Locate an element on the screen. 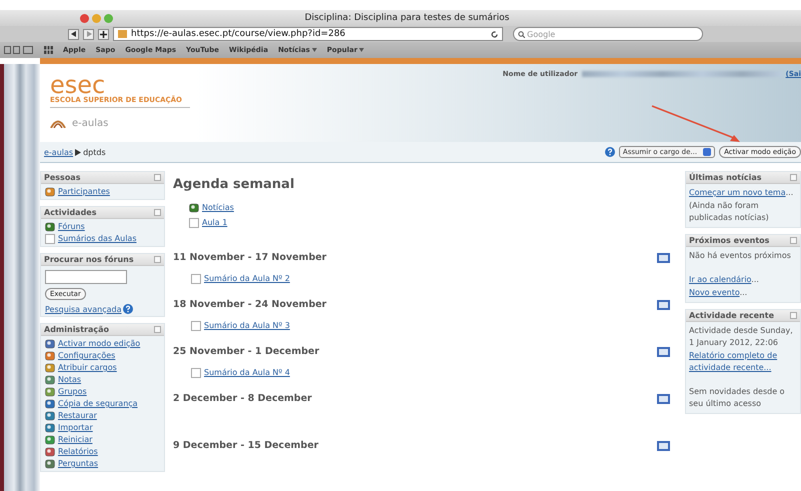  sidebar-link: Activar modo edição is located at coordinates (99, 343).